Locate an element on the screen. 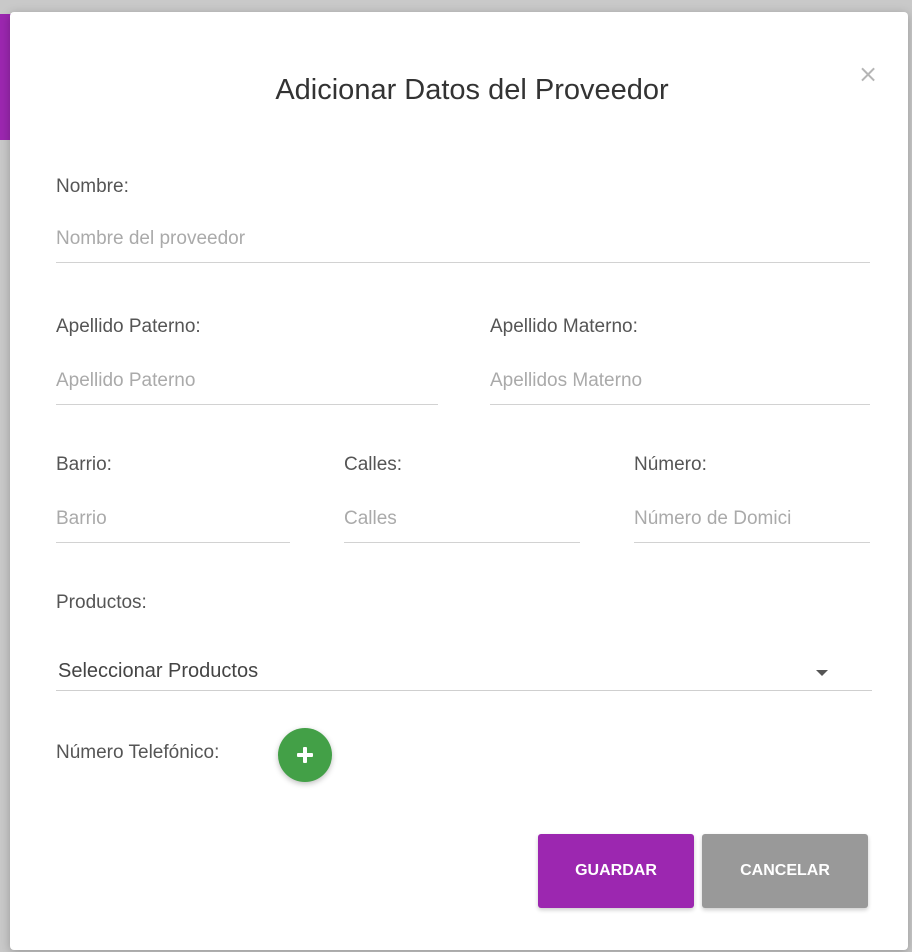  numero-input is located at coordinates (752, 524).